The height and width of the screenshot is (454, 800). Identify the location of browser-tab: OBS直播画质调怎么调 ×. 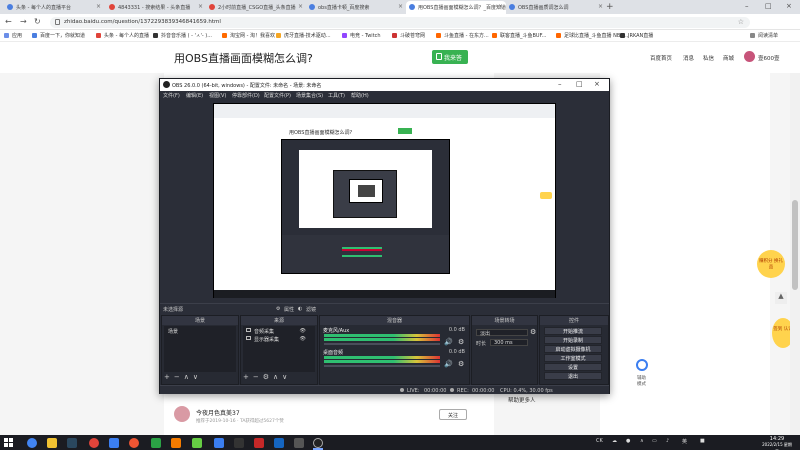
(556, 7).